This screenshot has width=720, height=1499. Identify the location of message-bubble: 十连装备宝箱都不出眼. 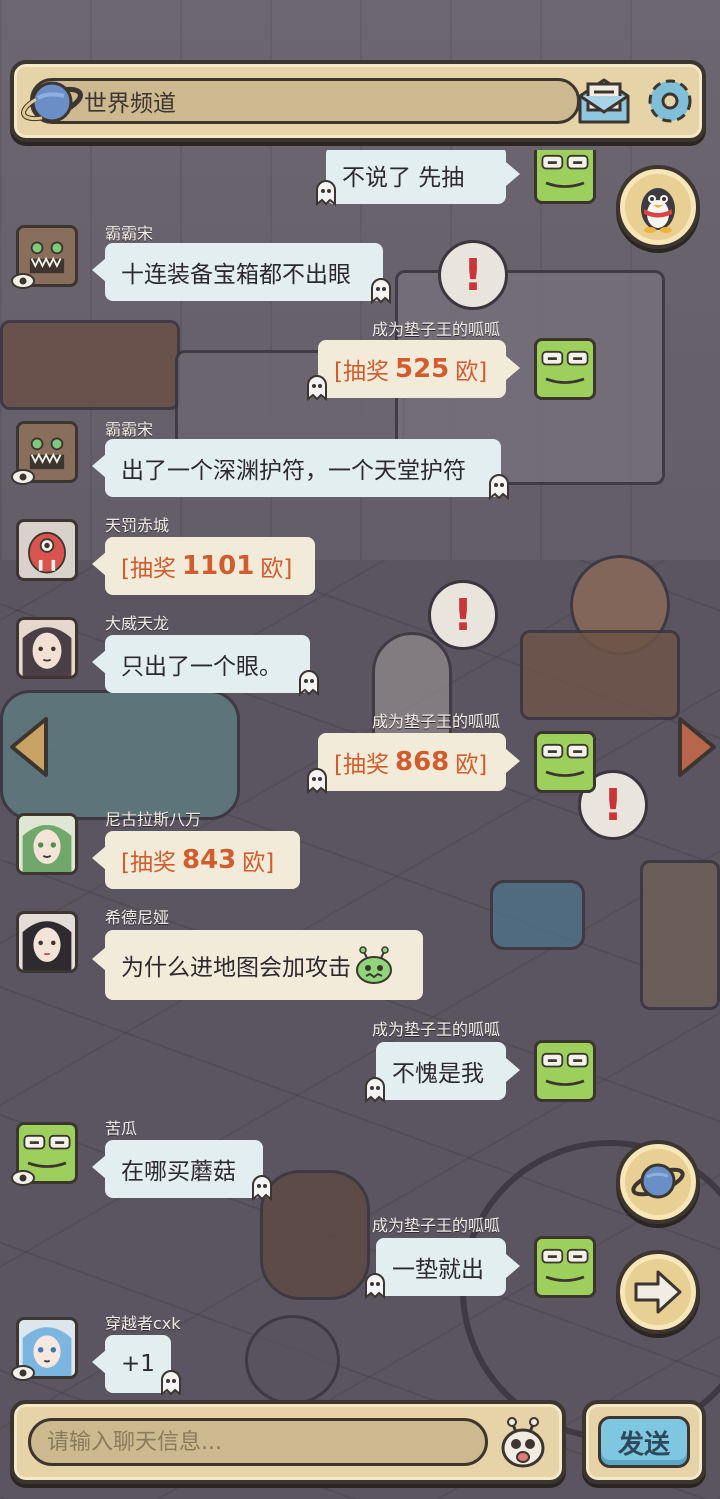
(244, 272).